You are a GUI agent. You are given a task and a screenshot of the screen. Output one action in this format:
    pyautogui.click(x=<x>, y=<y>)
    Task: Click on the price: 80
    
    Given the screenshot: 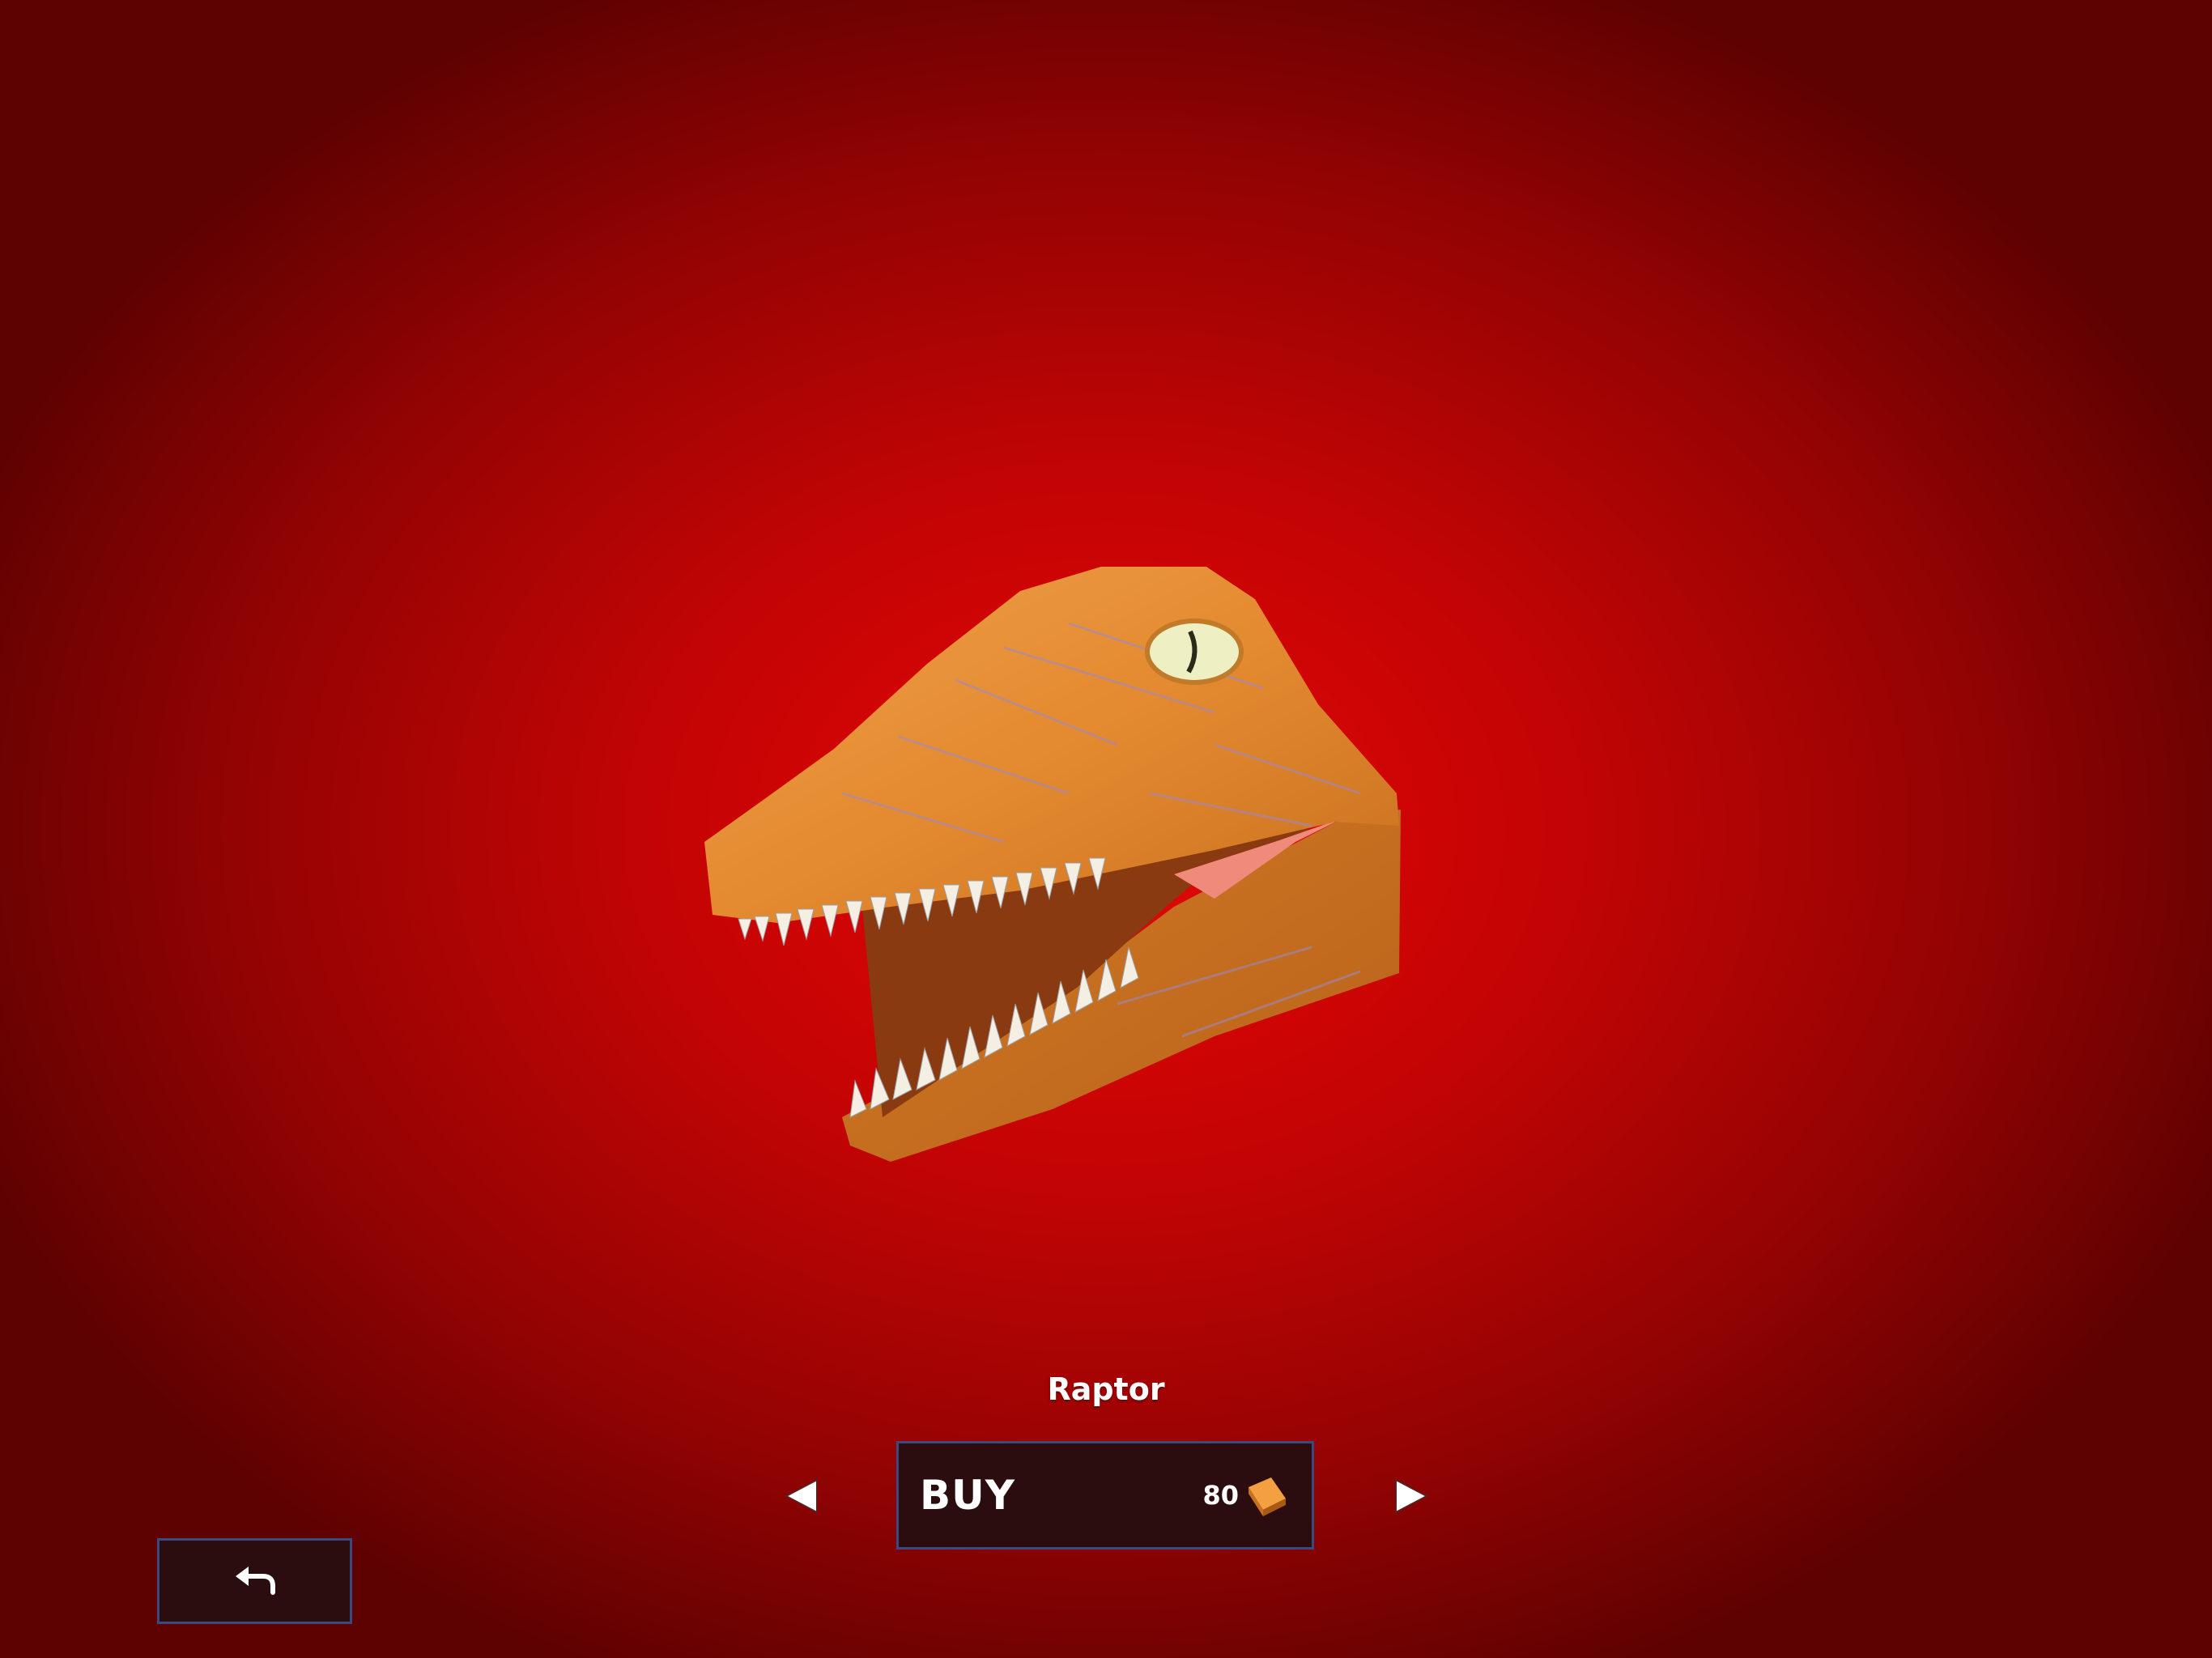 What is the action you would take?
    pyautogui.click(x=1246, y=1495)
    